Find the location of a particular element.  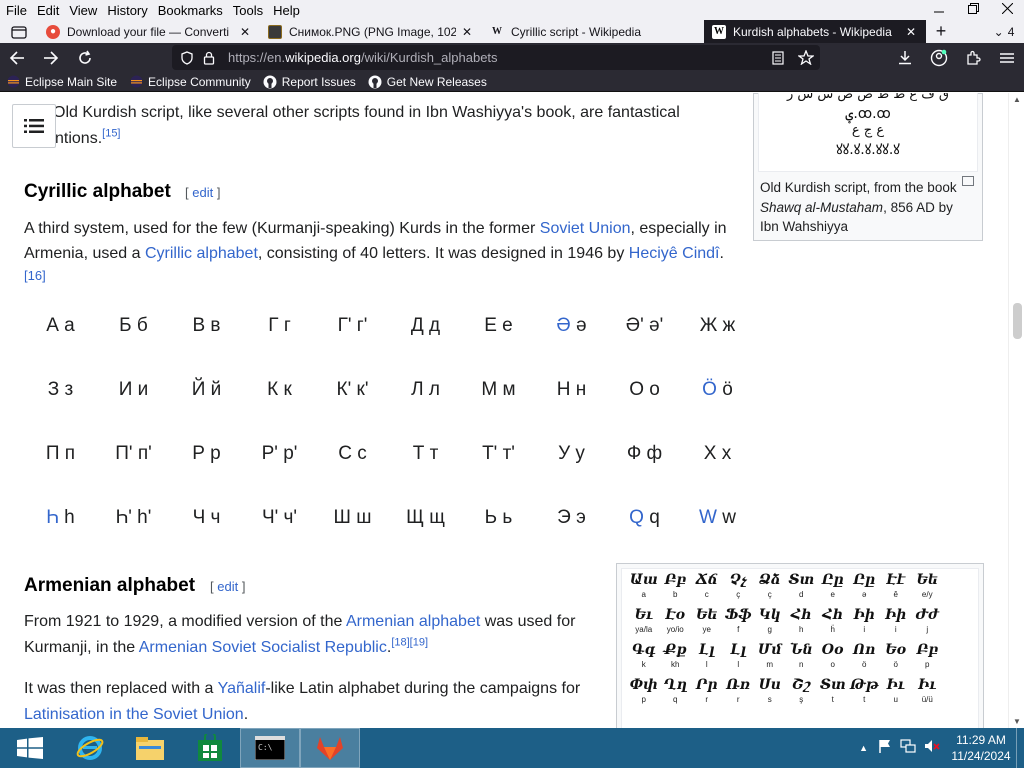

transliteration-label: u is located at coordinates (895, 699).